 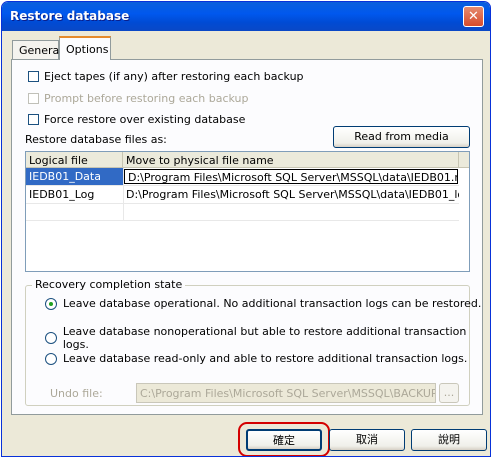 What do you see at coordinates (37, 50) in the screenshot?
I see `tab-general: General` at bounding box center [37, 50].